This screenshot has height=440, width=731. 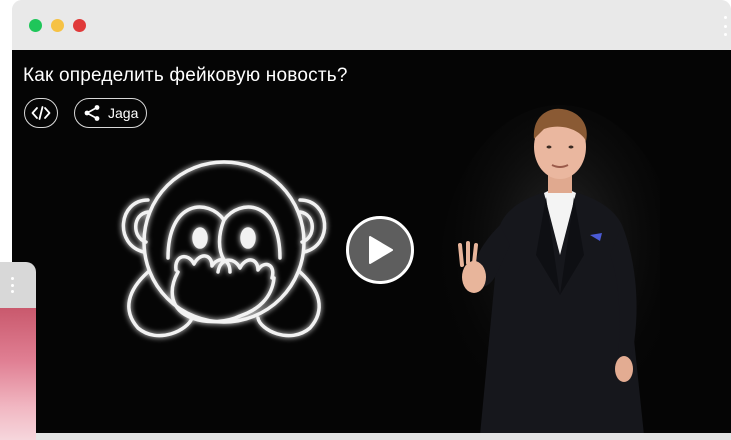 I want to click on bottom-strip, so click(x=371, y=436).